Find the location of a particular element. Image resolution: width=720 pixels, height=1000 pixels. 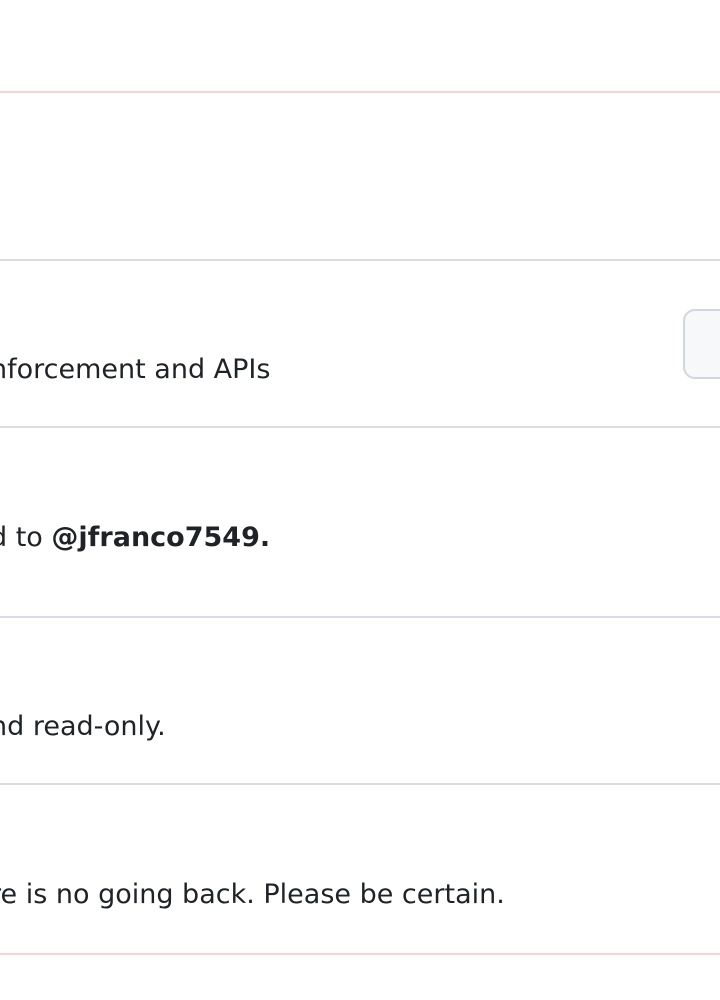

danger-zone-top-border is located at coordinates (360, 92).